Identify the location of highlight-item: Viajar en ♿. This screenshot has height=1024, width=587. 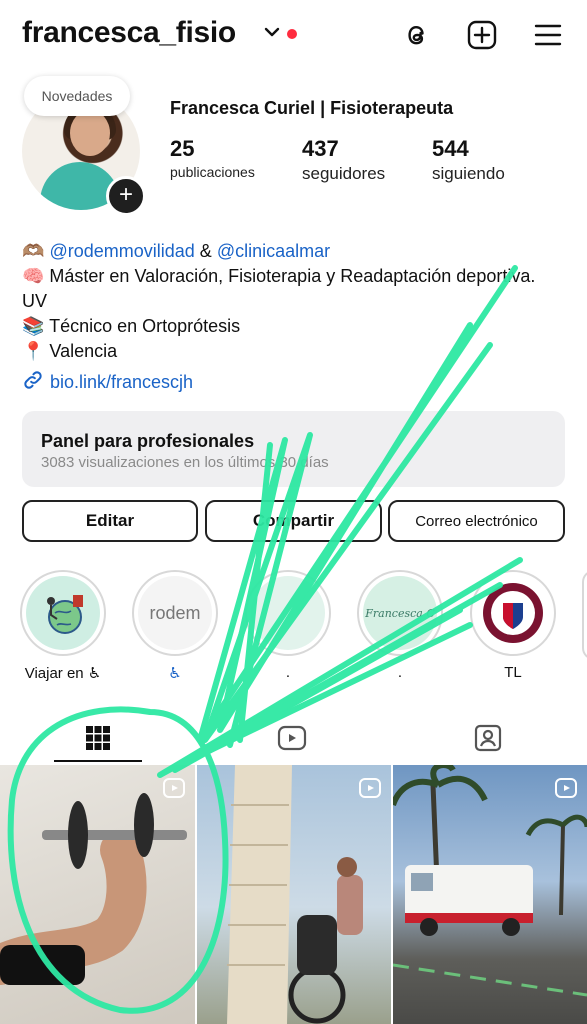
(63, 626).